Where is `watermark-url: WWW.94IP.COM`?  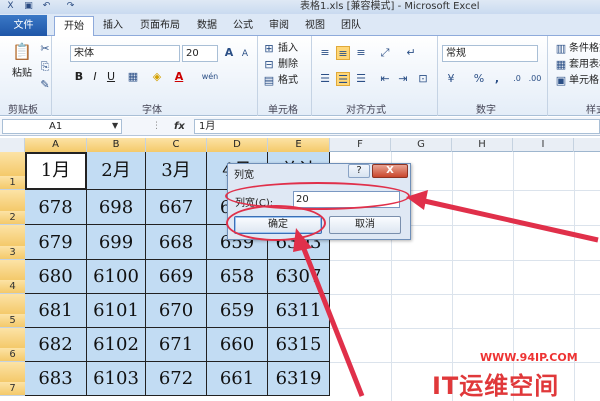 watermark-url: WWW.94IP.COM is located at coordinates (529, 357).